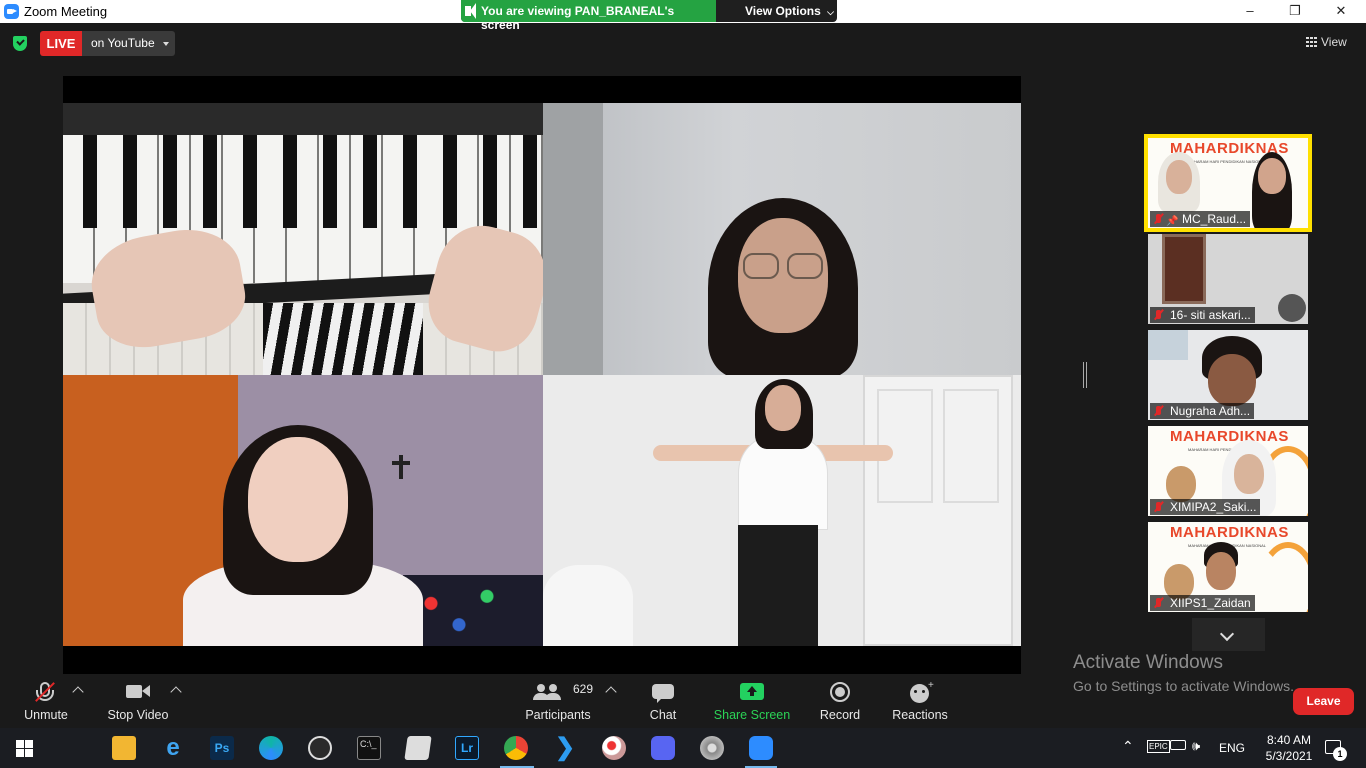 Image resolution: width=1366 pixels, height=768 pixels. Describe the element at coordinates (271, 748) in the screenshot. I see `edge-icon` at that location.